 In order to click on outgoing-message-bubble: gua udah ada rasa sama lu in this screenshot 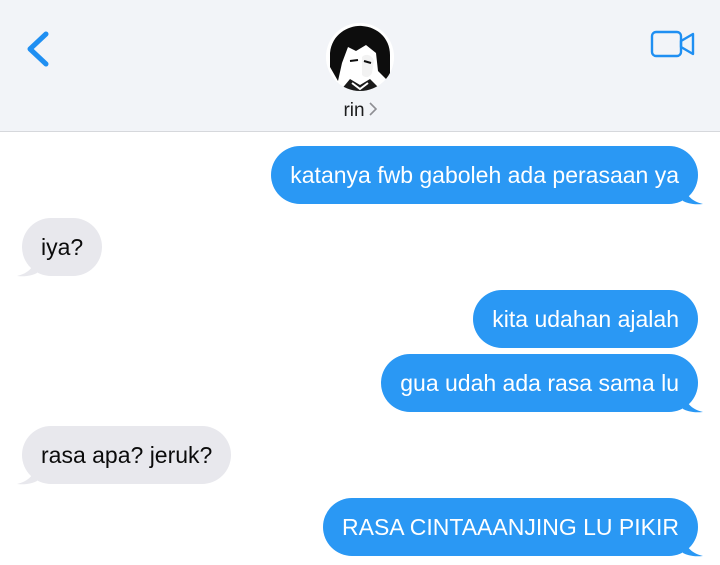, I will do `click(539, 383)`.